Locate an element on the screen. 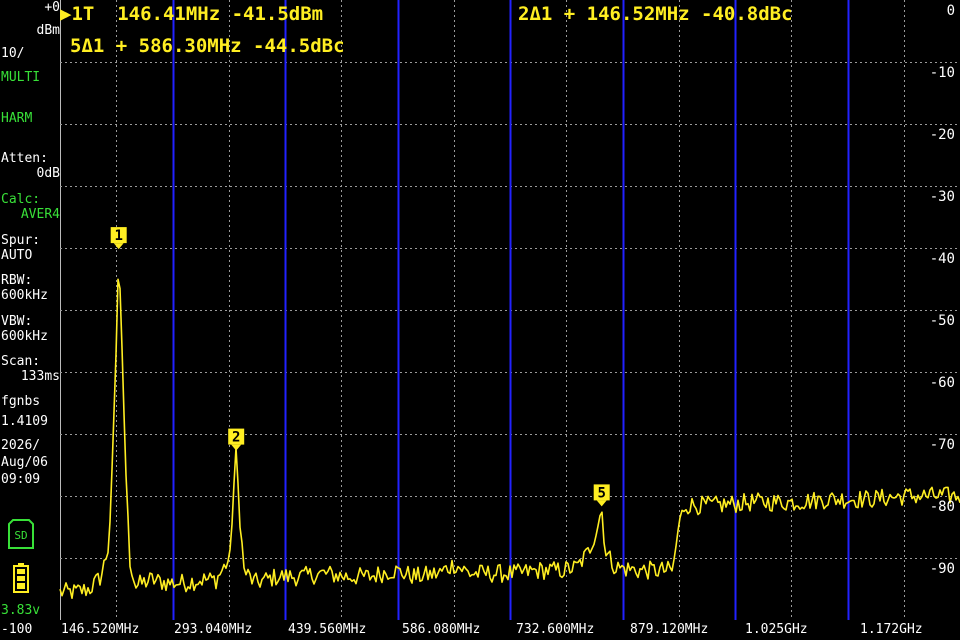 This screenshot has height=640, width=960. date-month-day: Aug/06 is located at coordinates (24, 462).